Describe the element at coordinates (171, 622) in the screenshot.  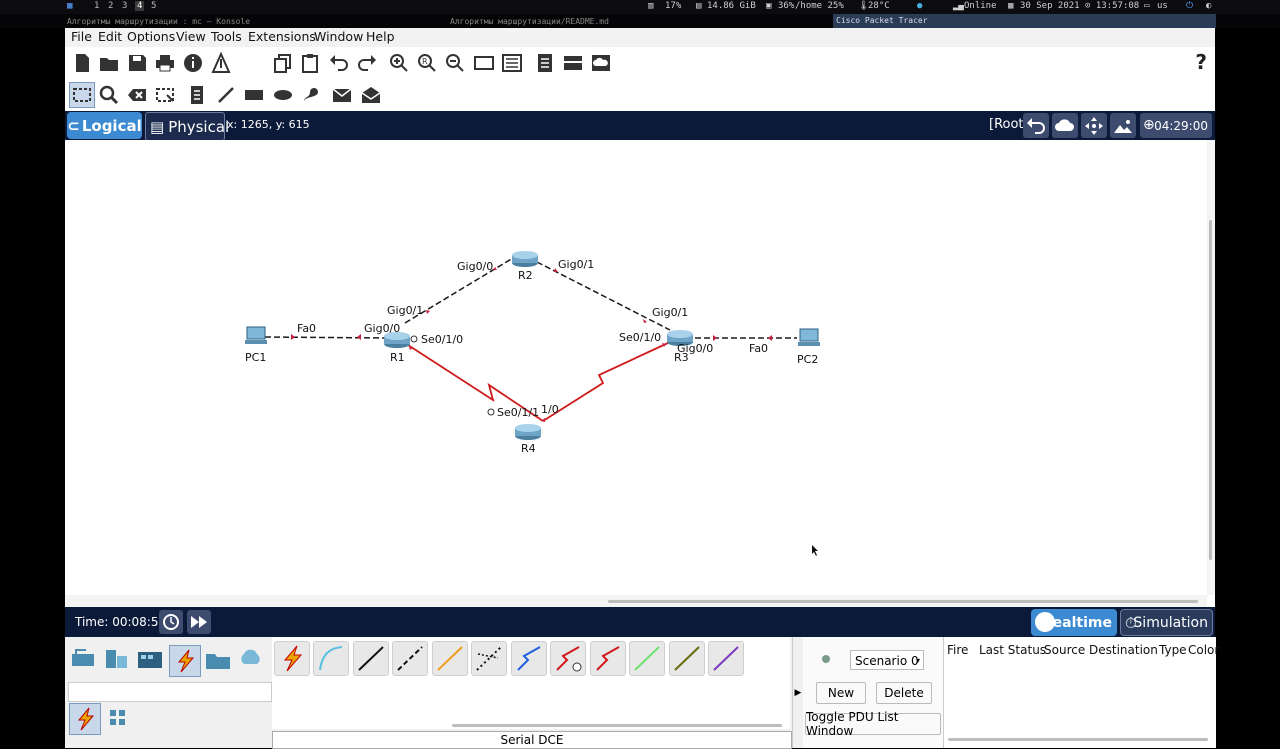
I see `power-cycle-icon` at that location.